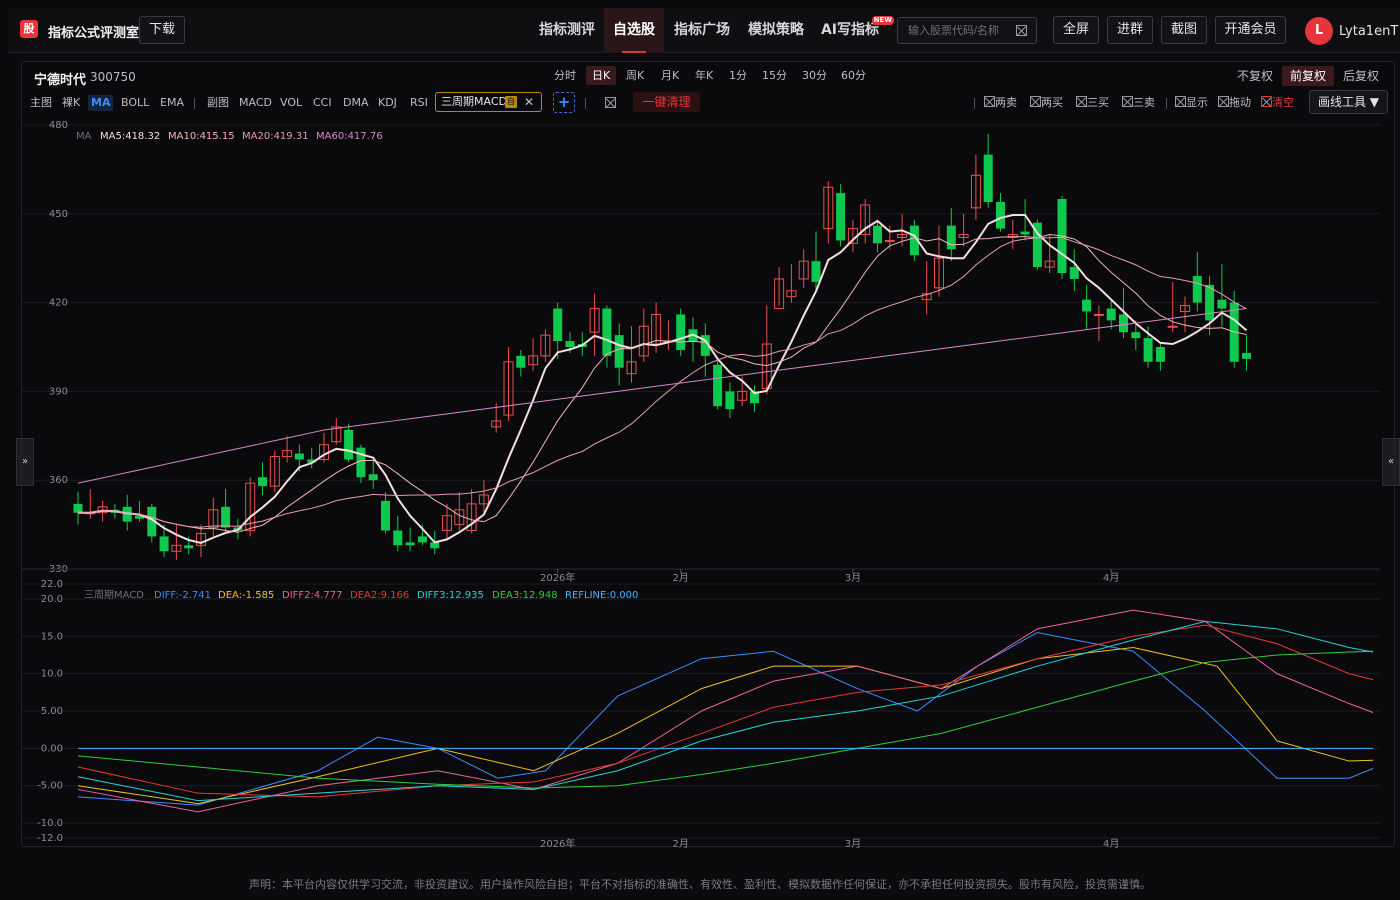 The image size is (1400, 900). Describe the element at coordinates (525, 595) in the screenshot. I see `dea3-legend: DEA3:12.948` at that location.